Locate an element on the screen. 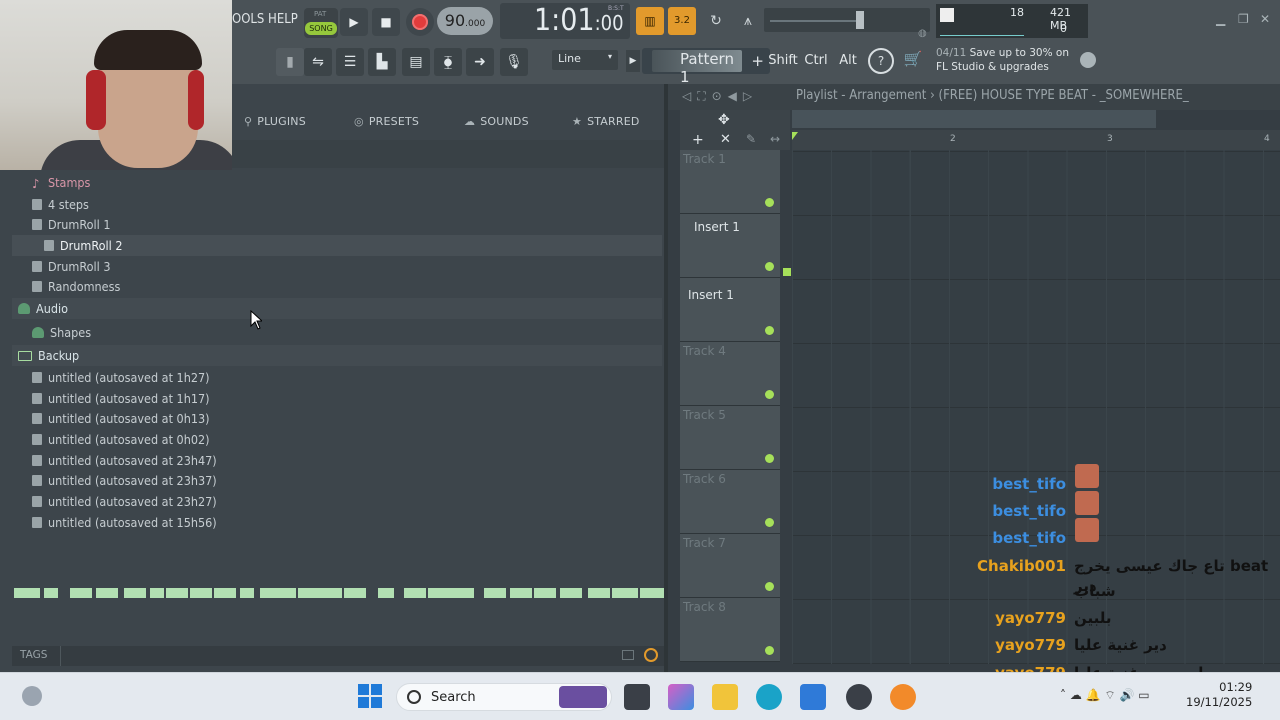 The image size is (1280, 720). timeline-ruler: 2 3 4 is located at coordinates (1036, 140).